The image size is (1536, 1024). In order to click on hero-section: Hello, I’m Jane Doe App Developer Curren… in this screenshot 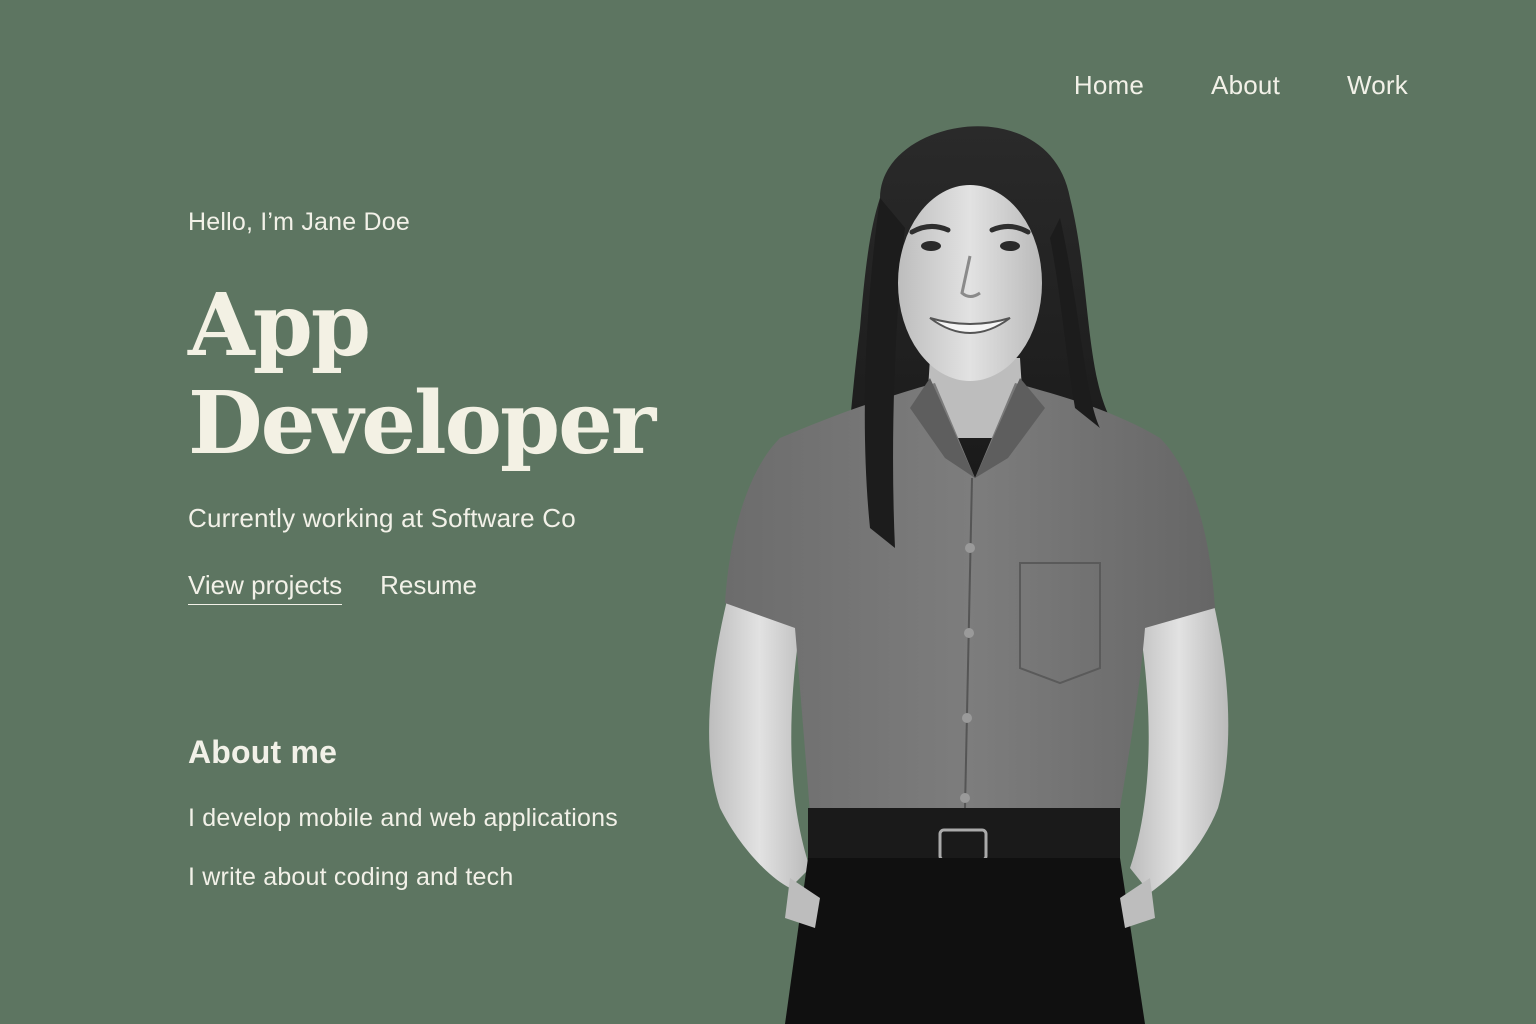, I will do `click(468, 406)`.